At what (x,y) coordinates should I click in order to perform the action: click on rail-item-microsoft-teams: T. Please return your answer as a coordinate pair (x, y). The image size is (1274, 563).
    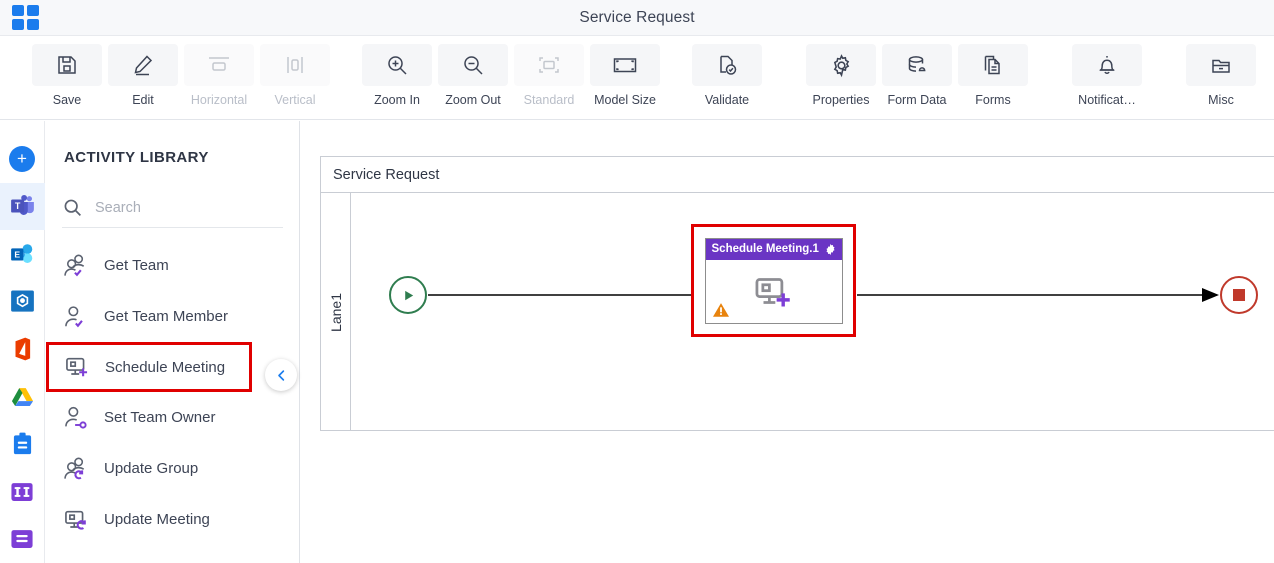
    Looking at the image, I should click on (22, 206).